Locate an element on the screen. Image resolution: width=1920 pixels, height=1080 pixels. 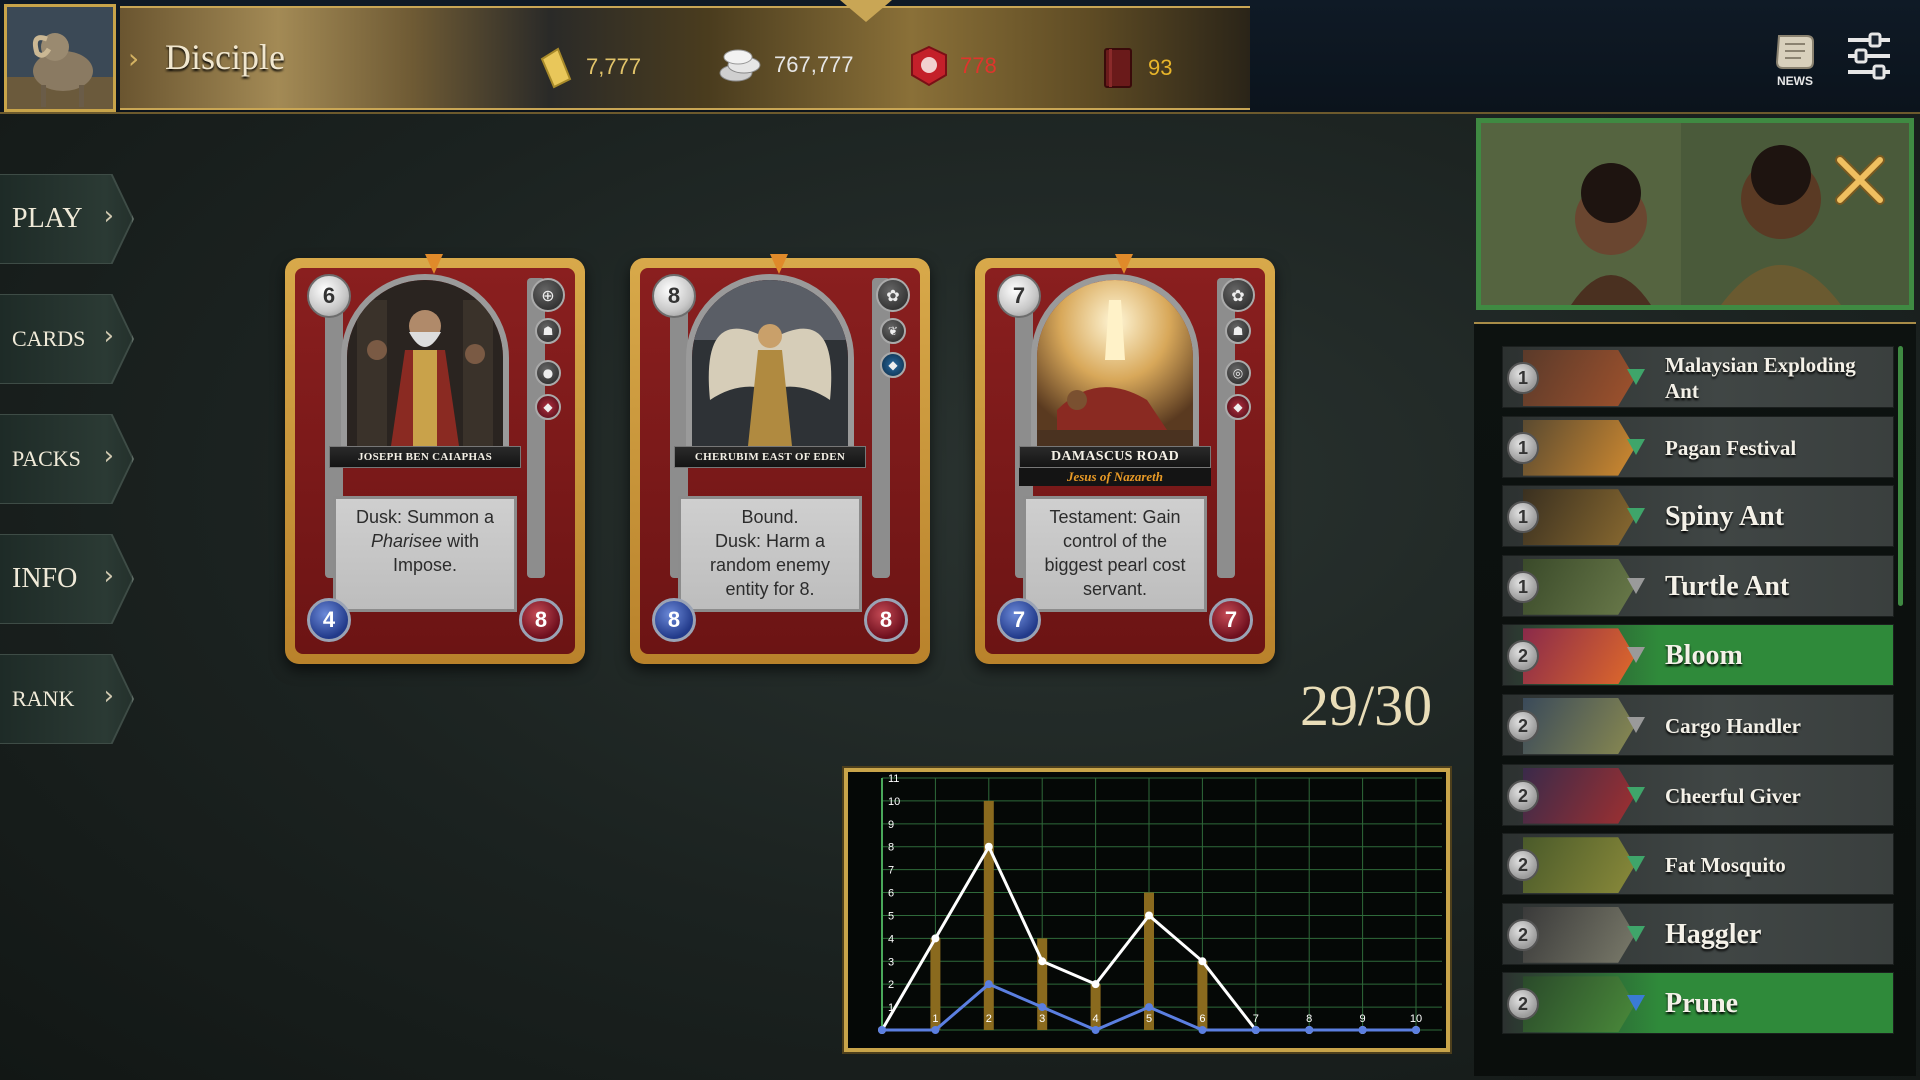
y-tick-label: 6 is located at coordinates (891, 894).